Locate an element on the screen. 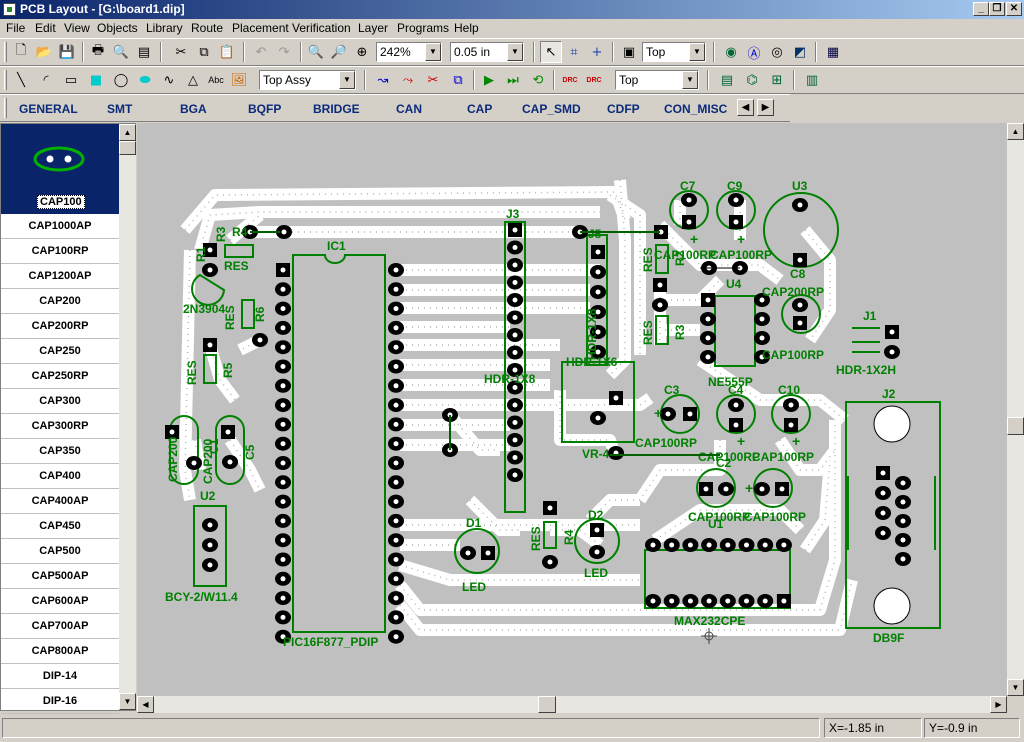 The height and width of the screenshot is (742, 1024). delete-trace-icon: ✂ is located at coordinates (433, 80).